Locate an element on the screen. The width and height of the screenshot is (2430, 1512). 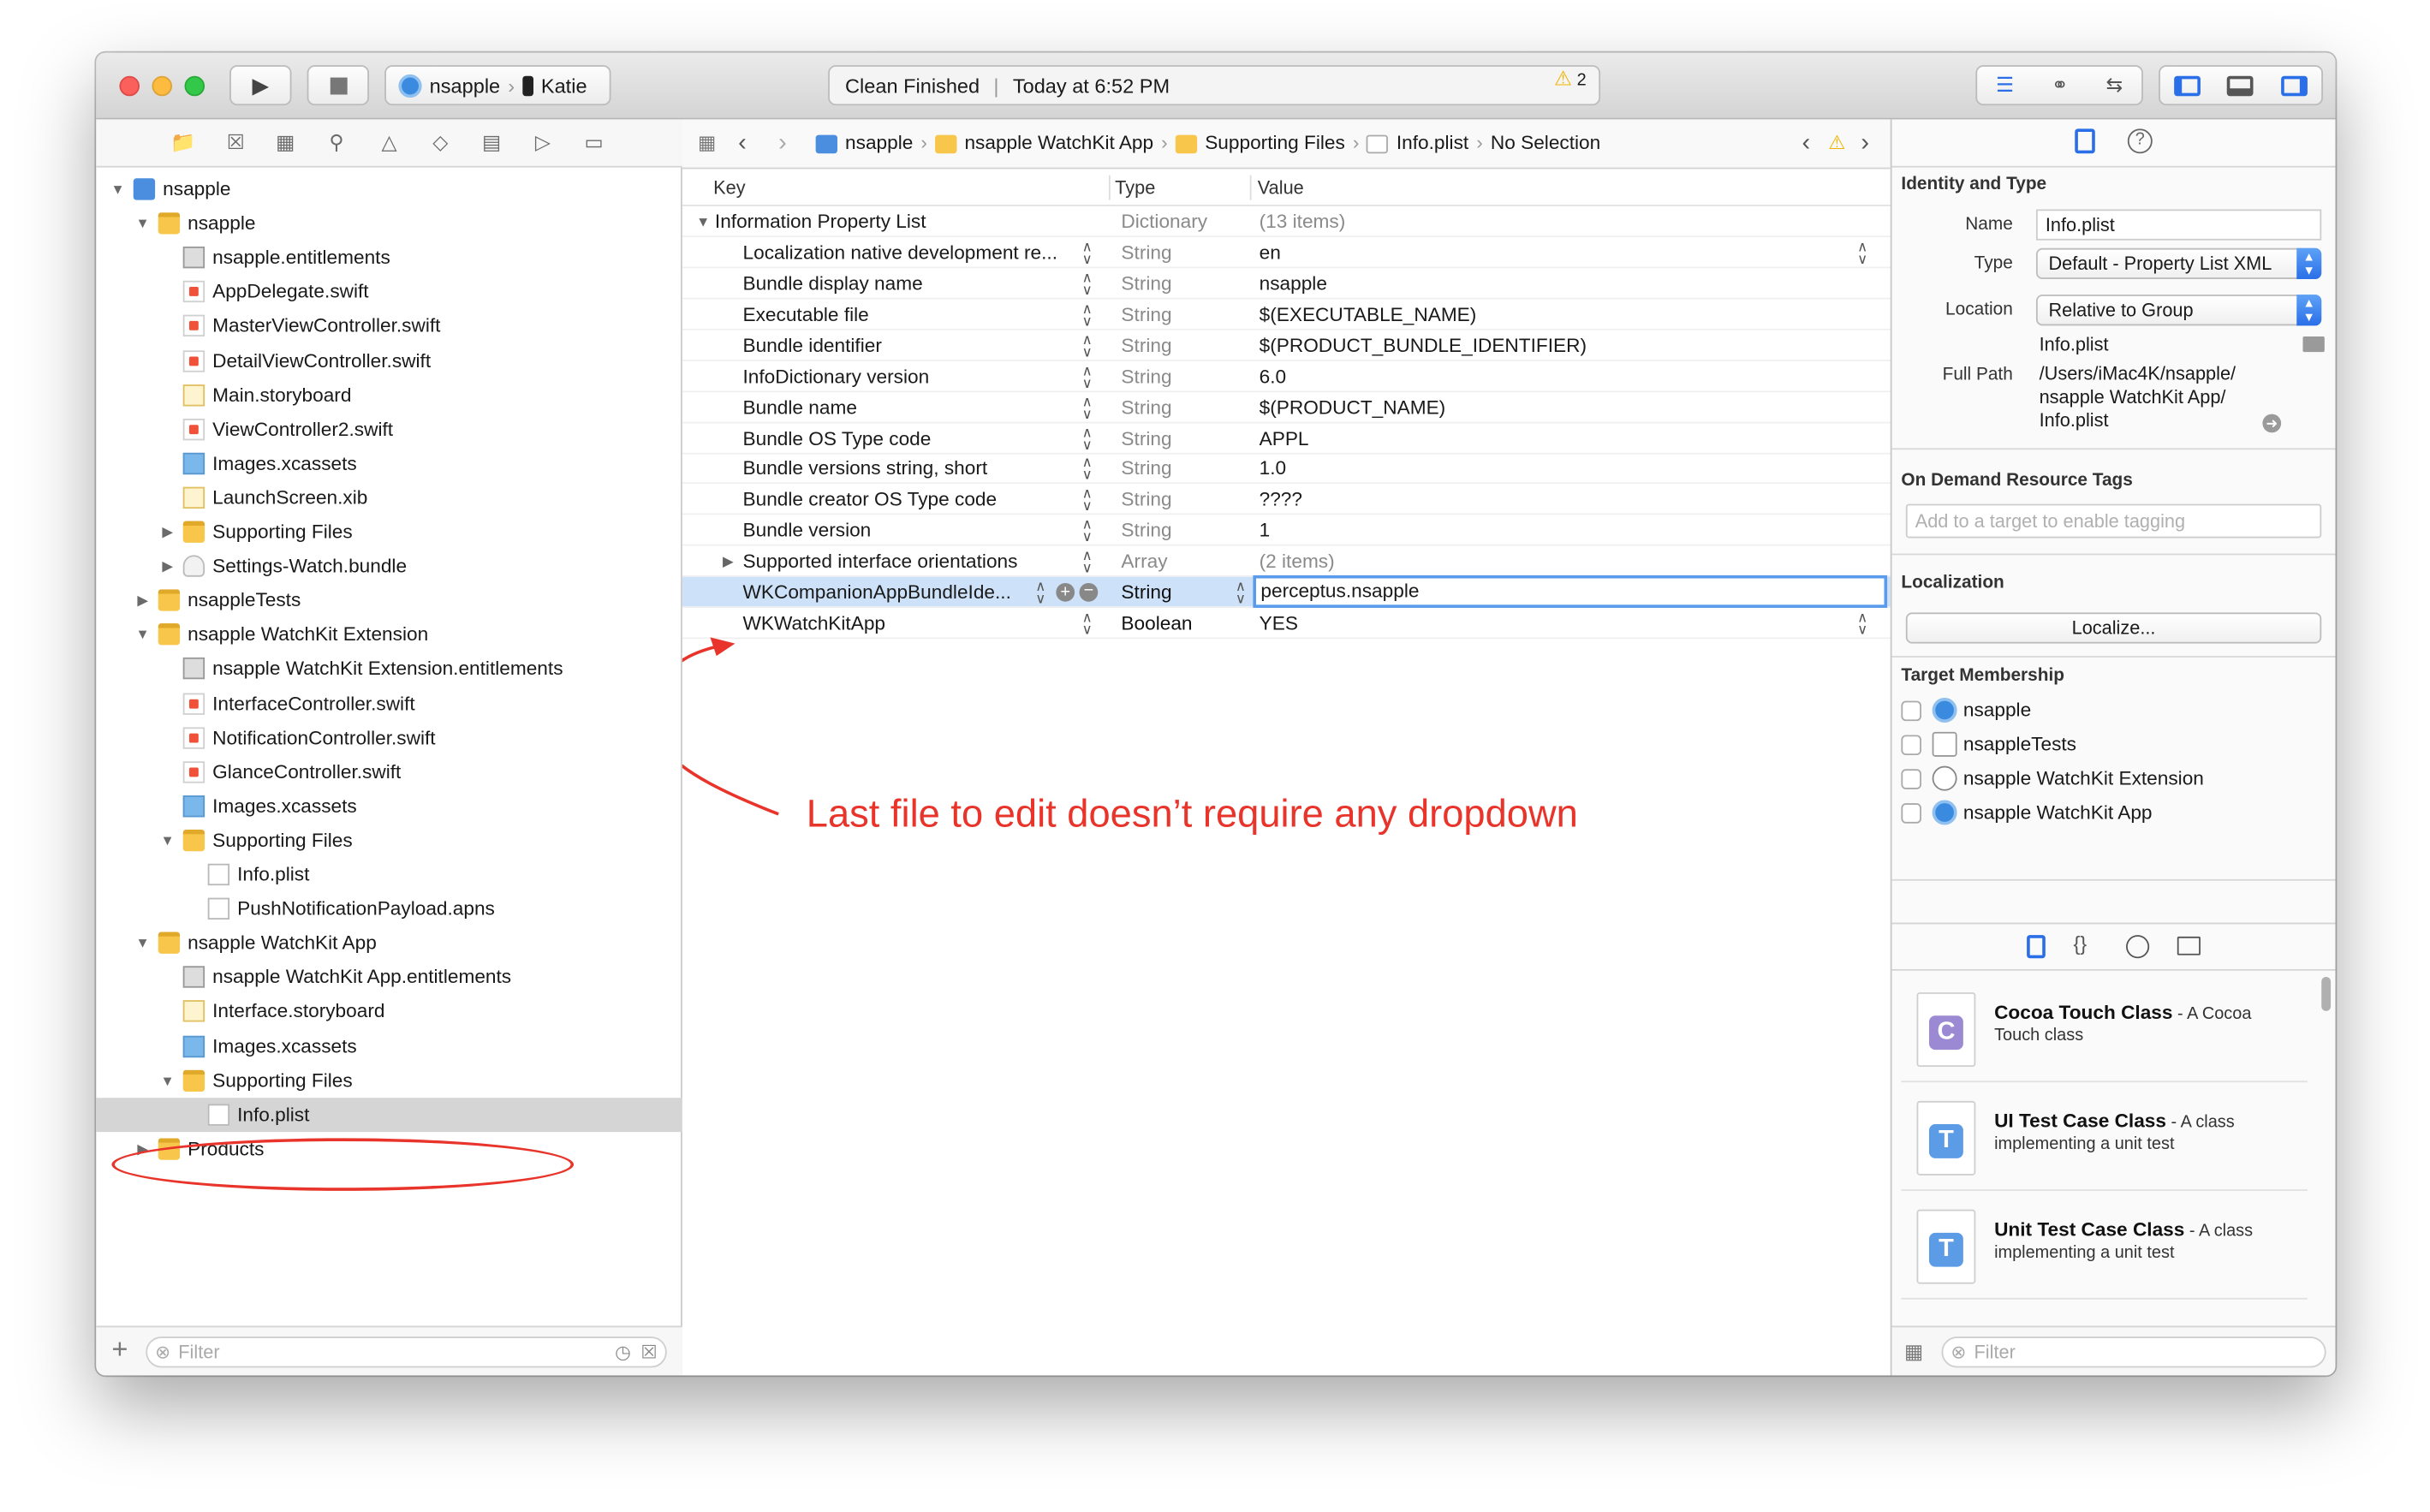
tree-item: nsapple WatchKit Extension.entitlements is located at coordinates (389, 669).